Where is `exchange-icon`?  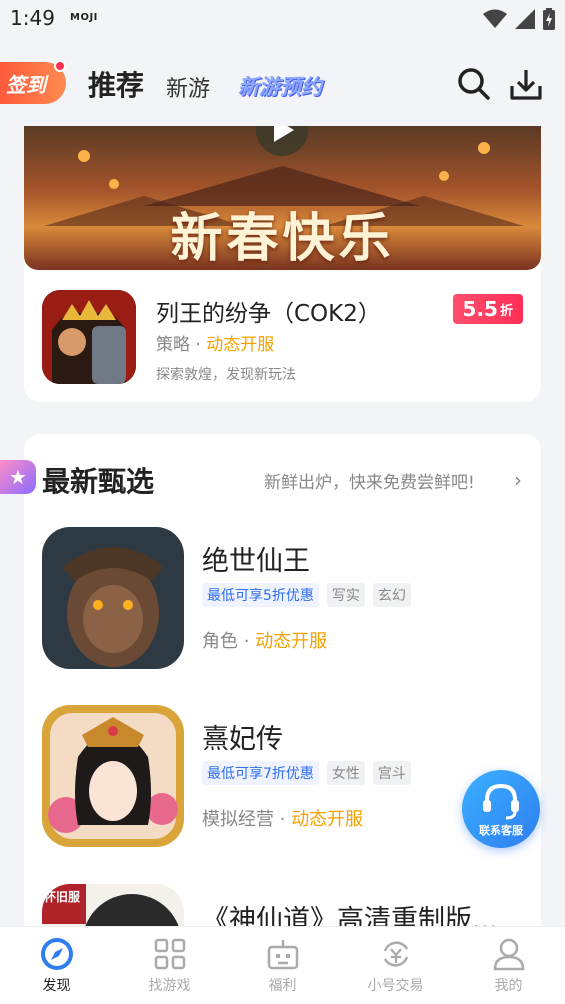
exchange-icon is located at coordinates (395, 954).